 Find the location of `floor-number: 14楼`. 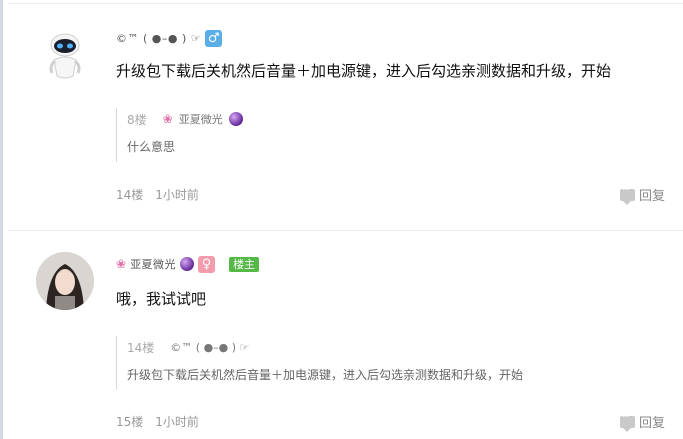

floor-number: 14楼 is located at coordinates (130, 195).